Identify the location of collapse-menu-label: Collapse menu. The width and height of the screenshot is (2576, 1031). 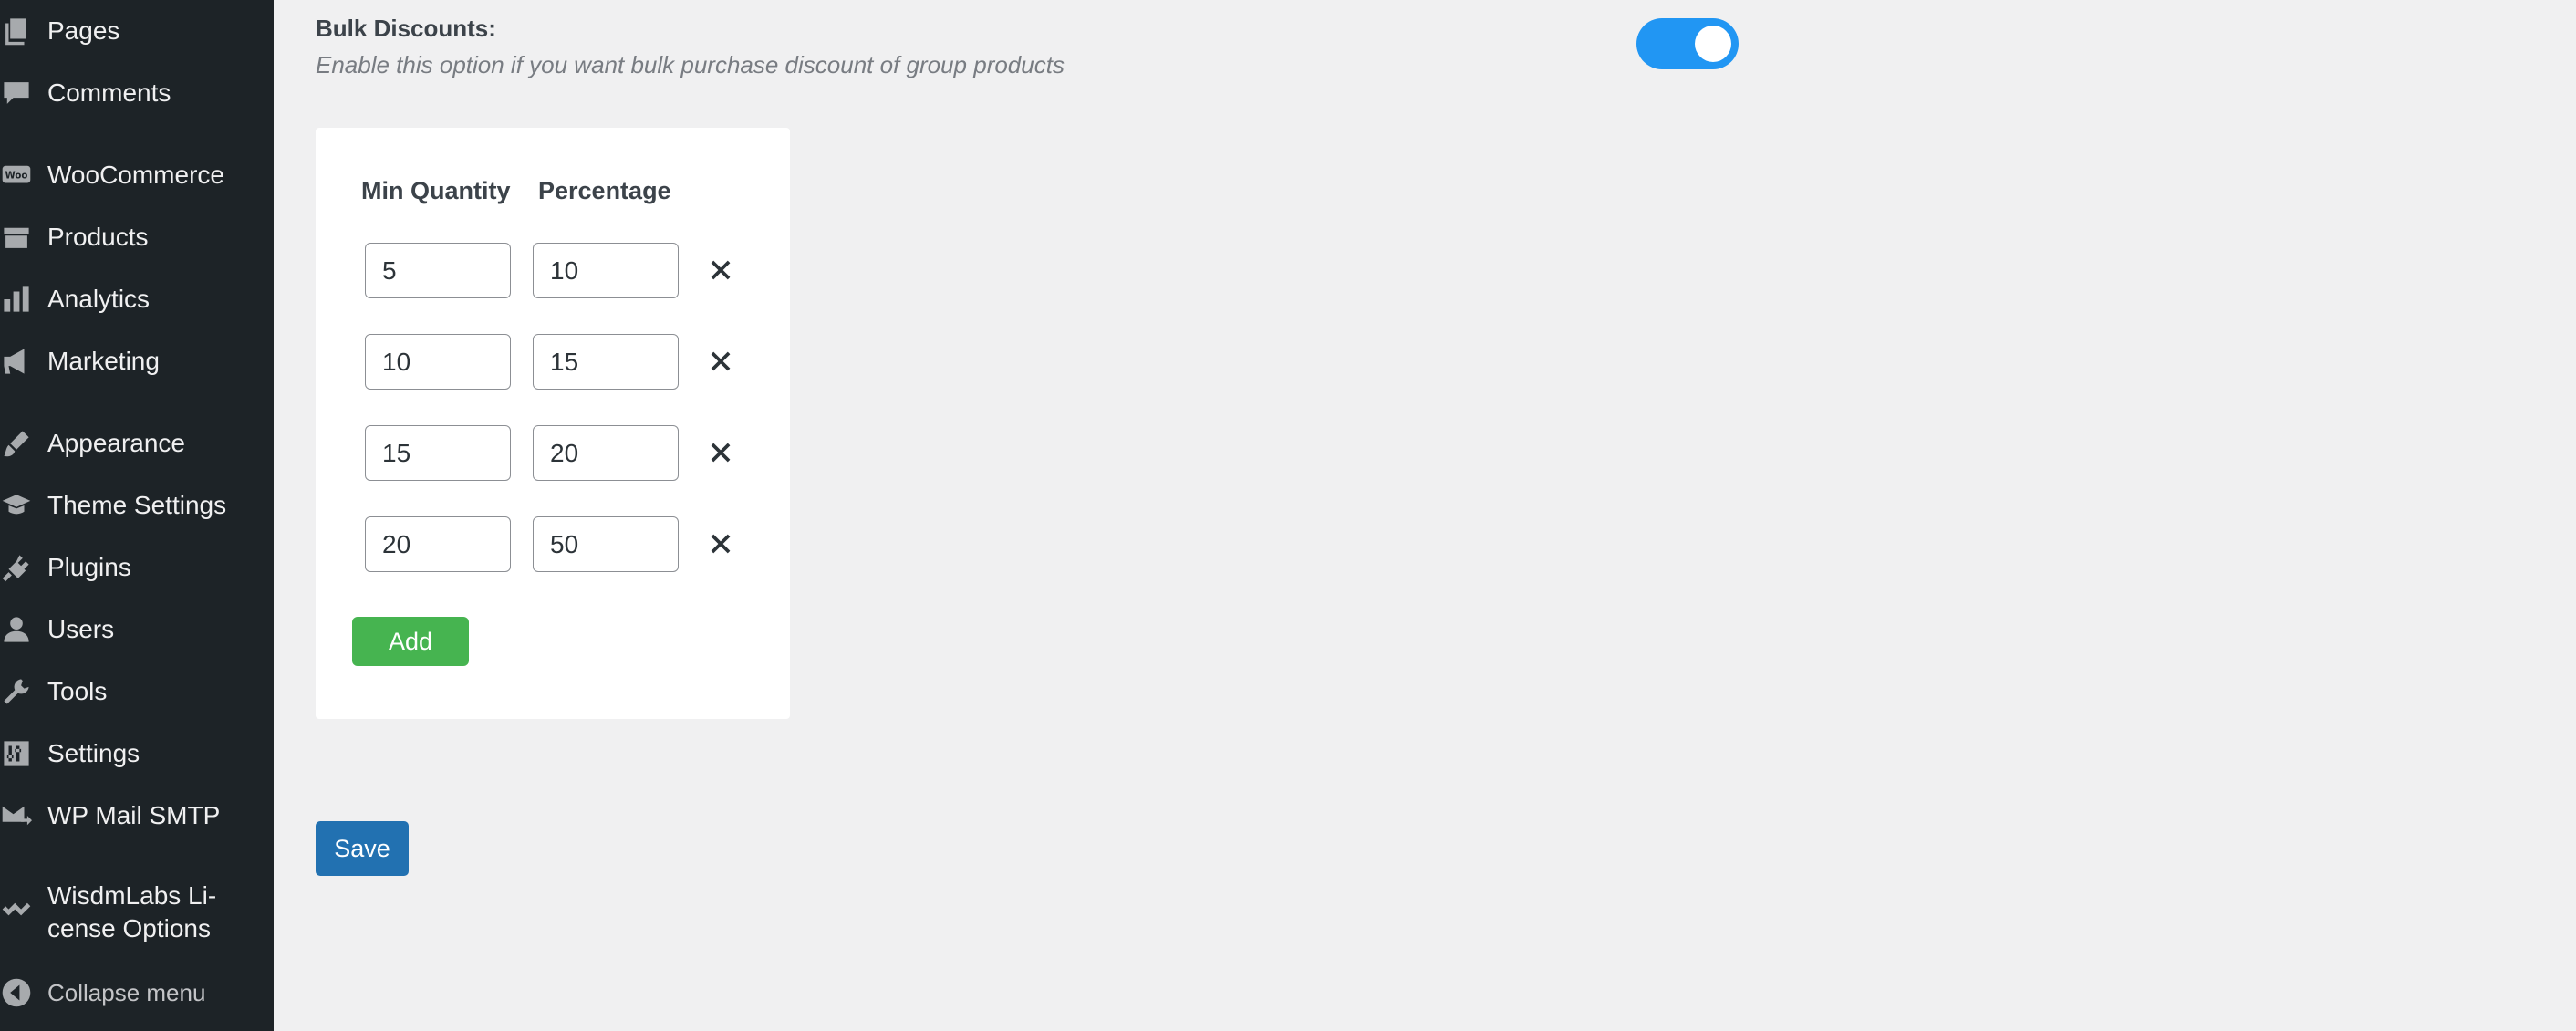
(126, 992).